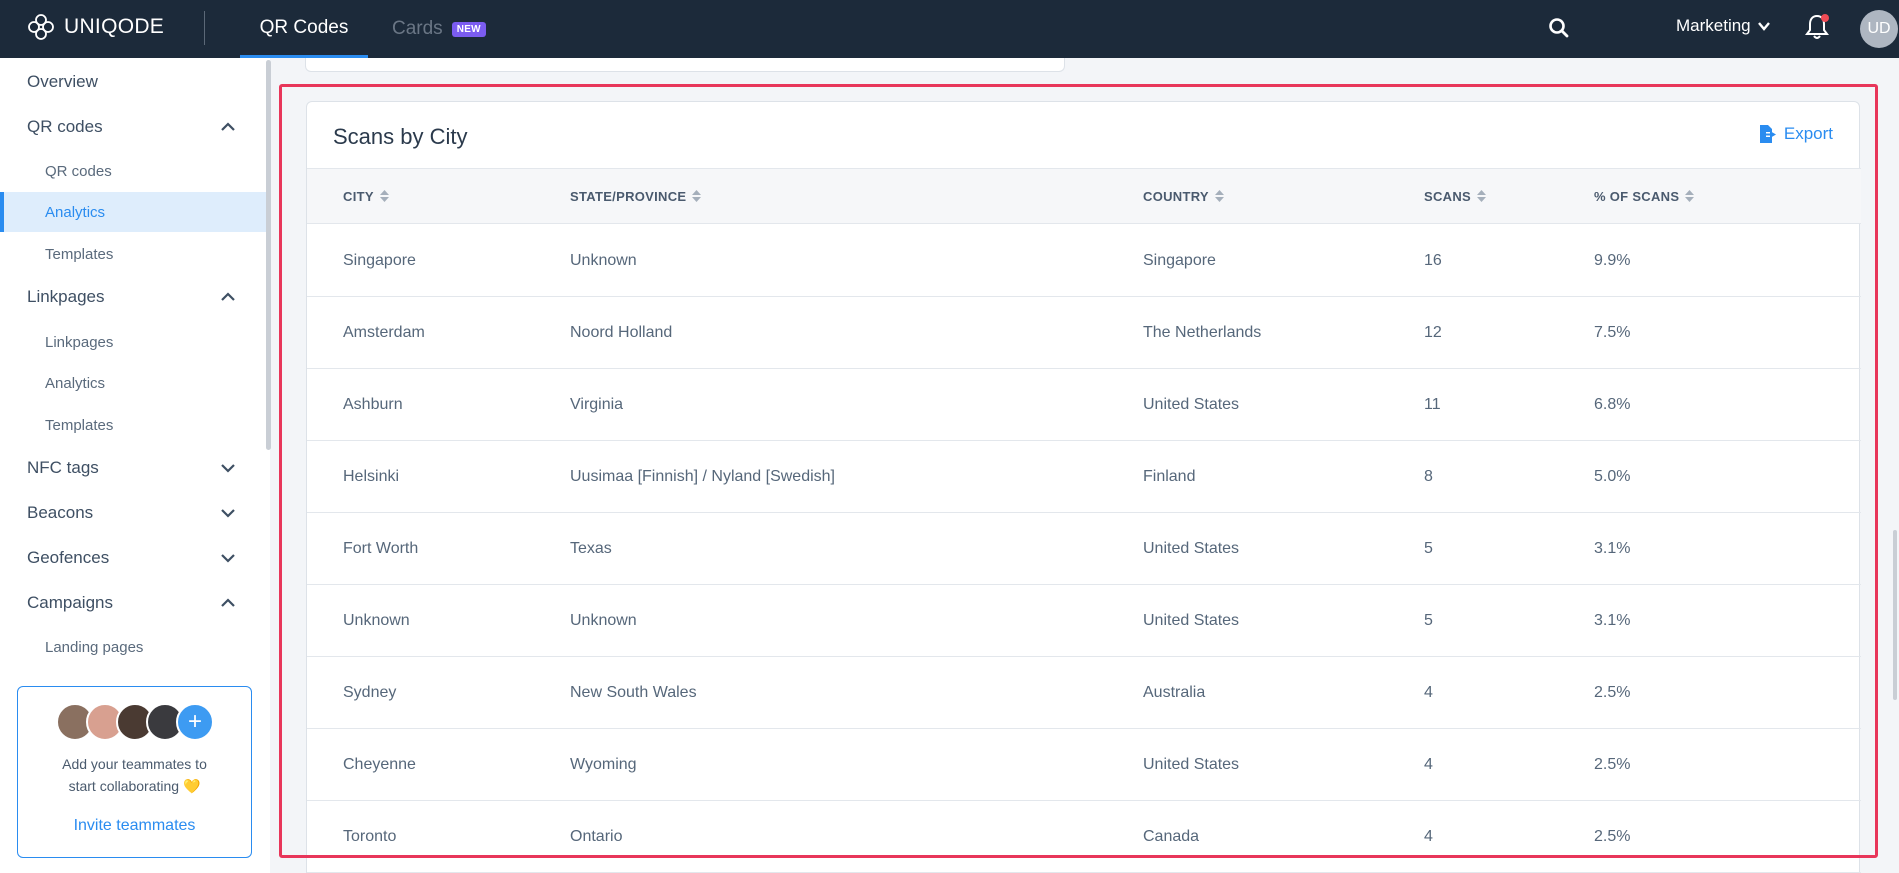  What do you see at coordinates (60, 512) in the screenshot?
I see `sidebar-item-label: Beacons` at bounding box center [60, 512].